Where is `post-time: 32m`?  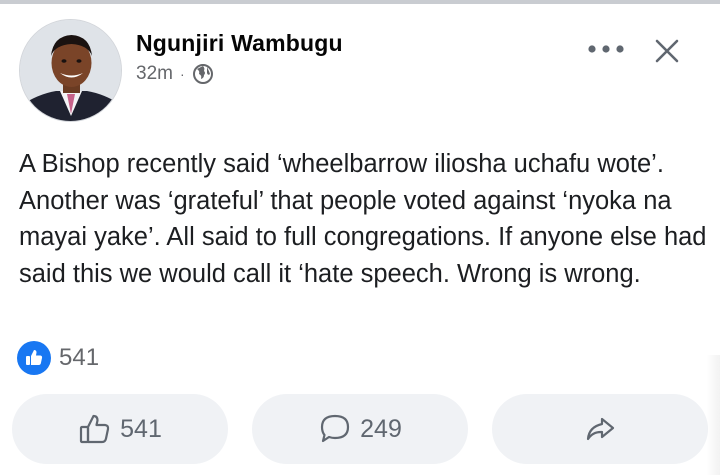 post-time: 32m is located at coordinates (154, 74).